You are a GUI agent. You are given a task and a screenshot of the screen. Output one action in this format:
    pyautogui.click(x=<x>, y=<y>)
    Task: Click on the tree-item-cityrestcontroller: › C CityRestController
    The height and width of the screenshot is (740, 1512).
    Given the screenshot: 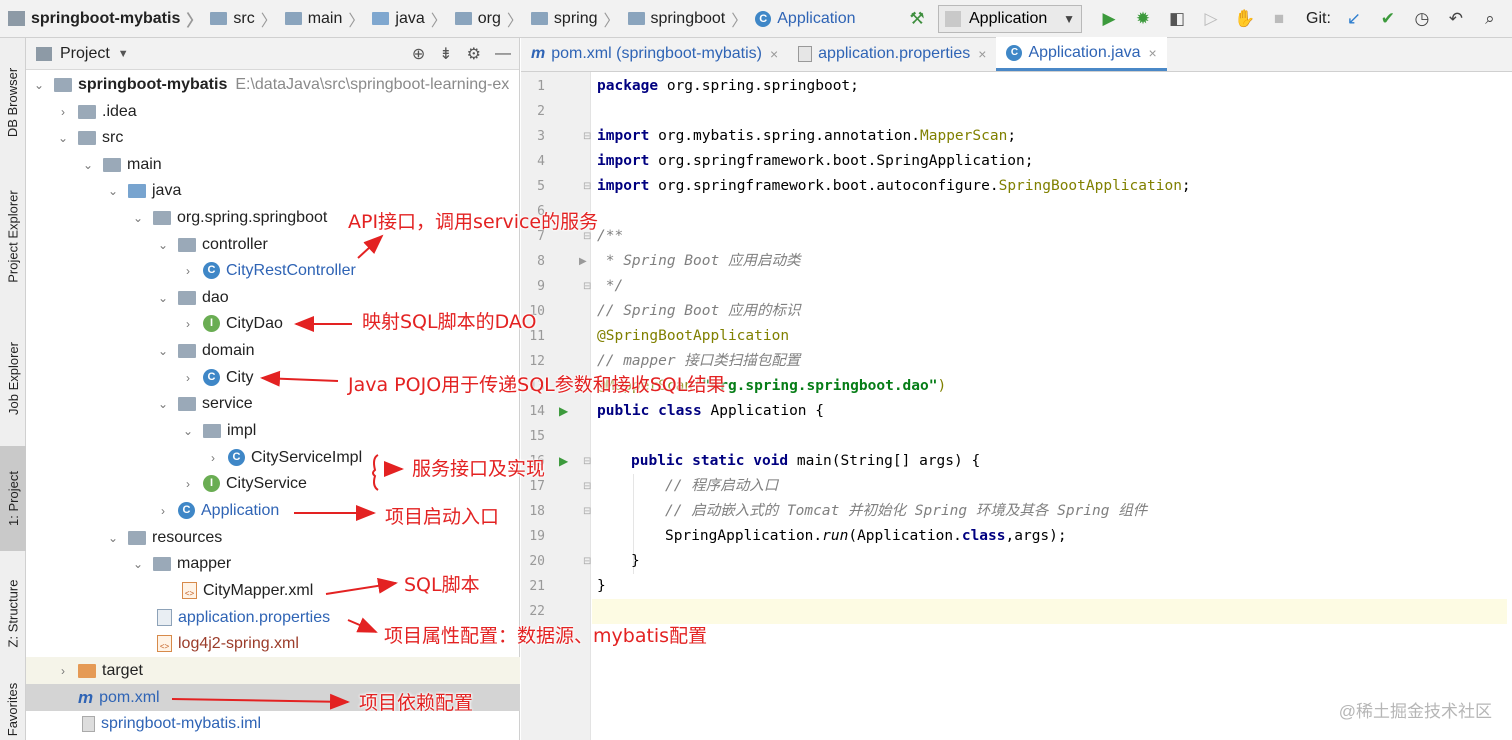 What is the action you would take?
    pyautogui.click(x=273, y=270)
    